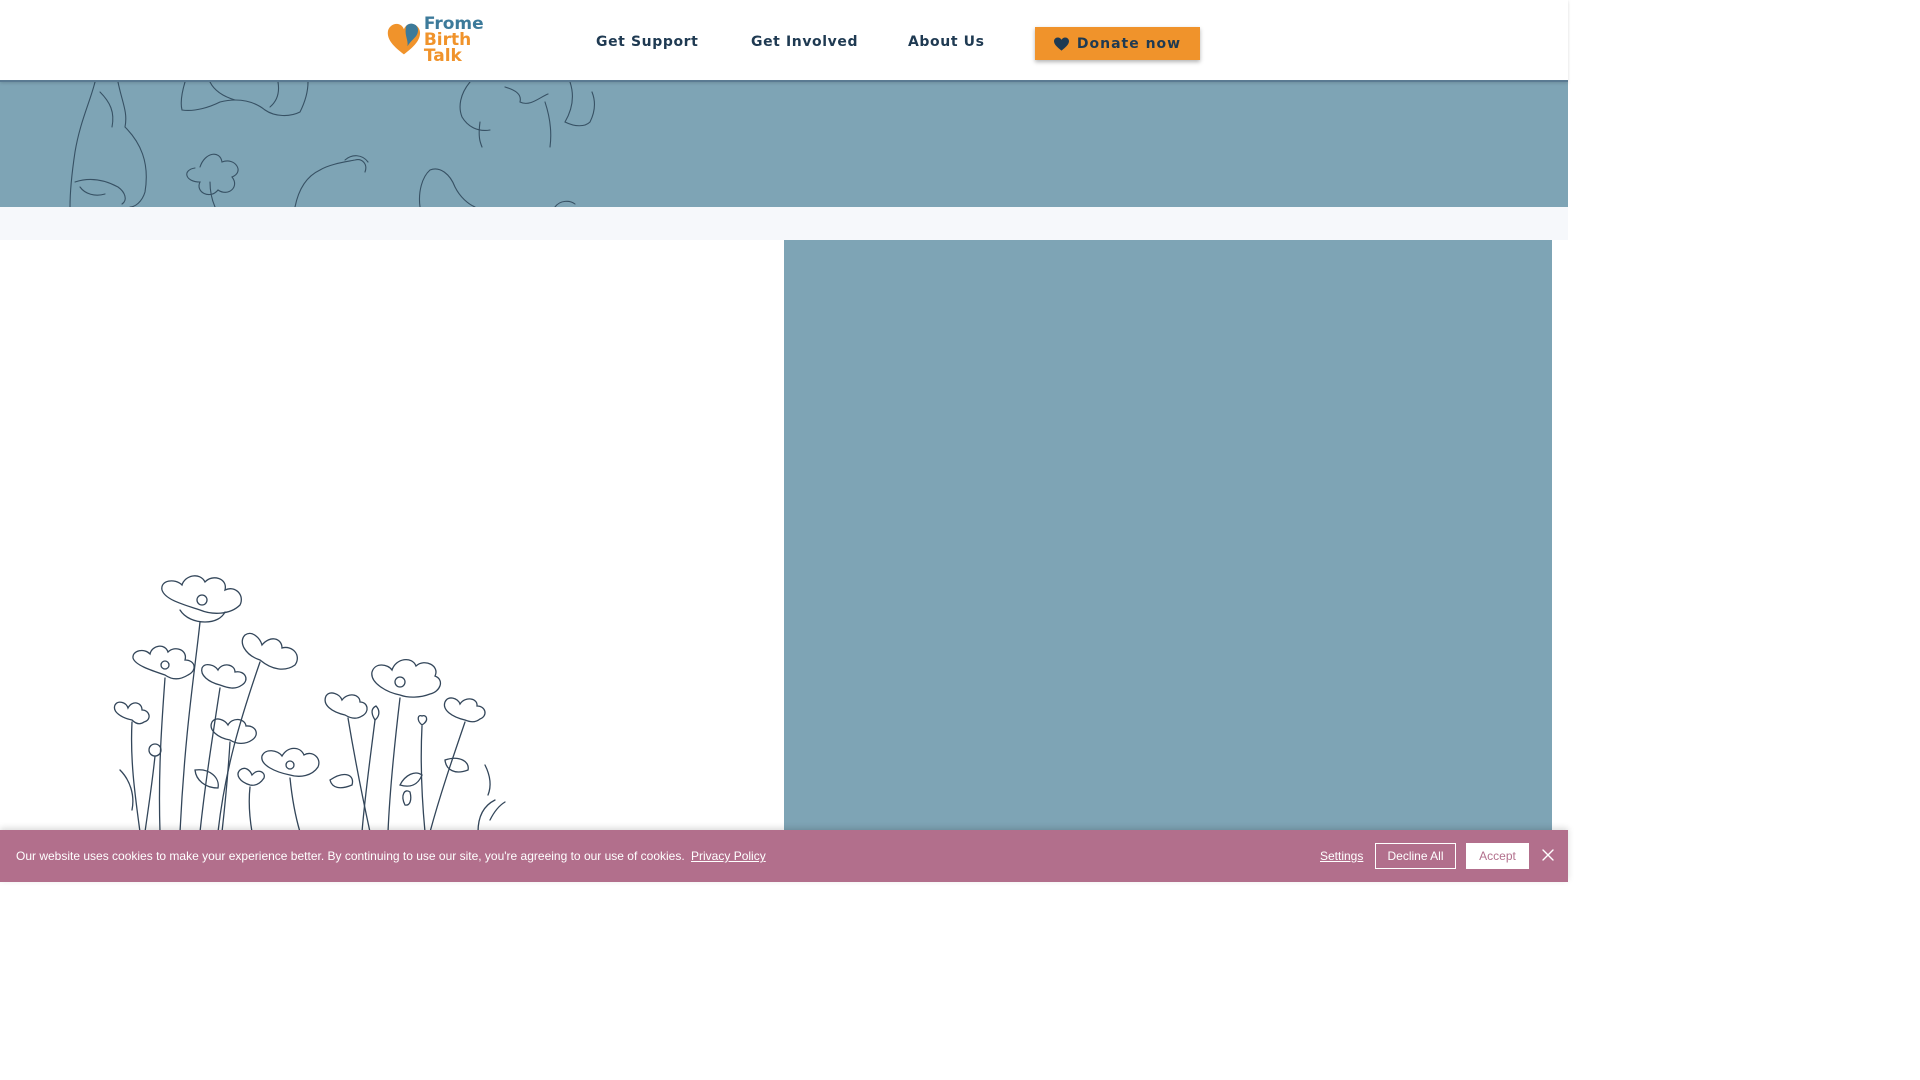  What do you see at coordinates (404, 39) in the screenshot?
I see `speech-heart-logo-icon` at bounding box center [404, 39].